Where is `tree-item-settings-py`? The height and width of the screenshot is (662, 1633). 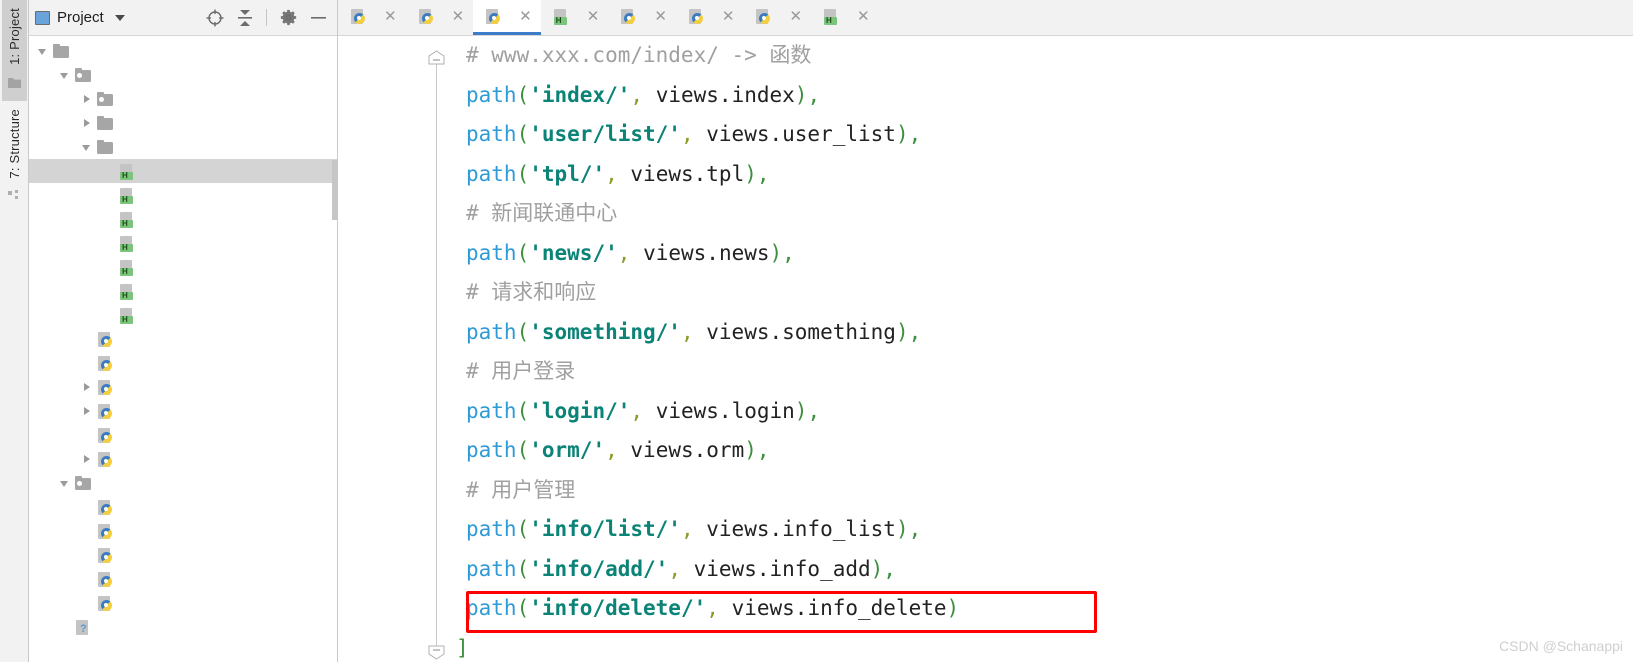
tree-item-settings-py is located at coordinates (183, 555).